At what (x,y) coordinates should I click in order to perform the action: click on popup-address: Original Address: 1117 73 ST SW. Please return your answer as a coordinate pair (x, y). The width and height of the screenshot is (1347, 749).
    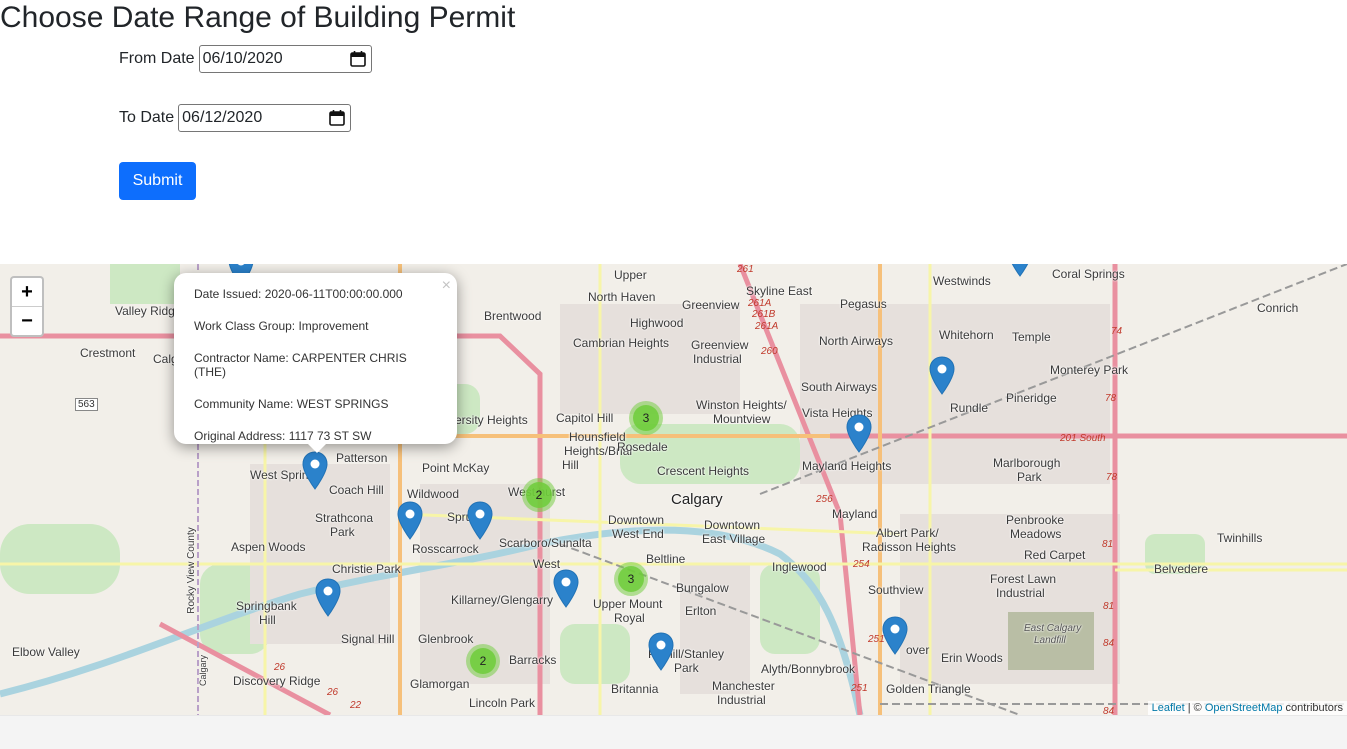
    Looking at the image, I should click on (283, 436).